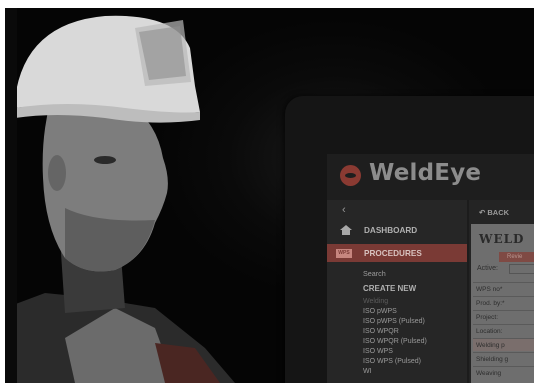  I want to click on app-header: WeldEye, so click(430, 177).